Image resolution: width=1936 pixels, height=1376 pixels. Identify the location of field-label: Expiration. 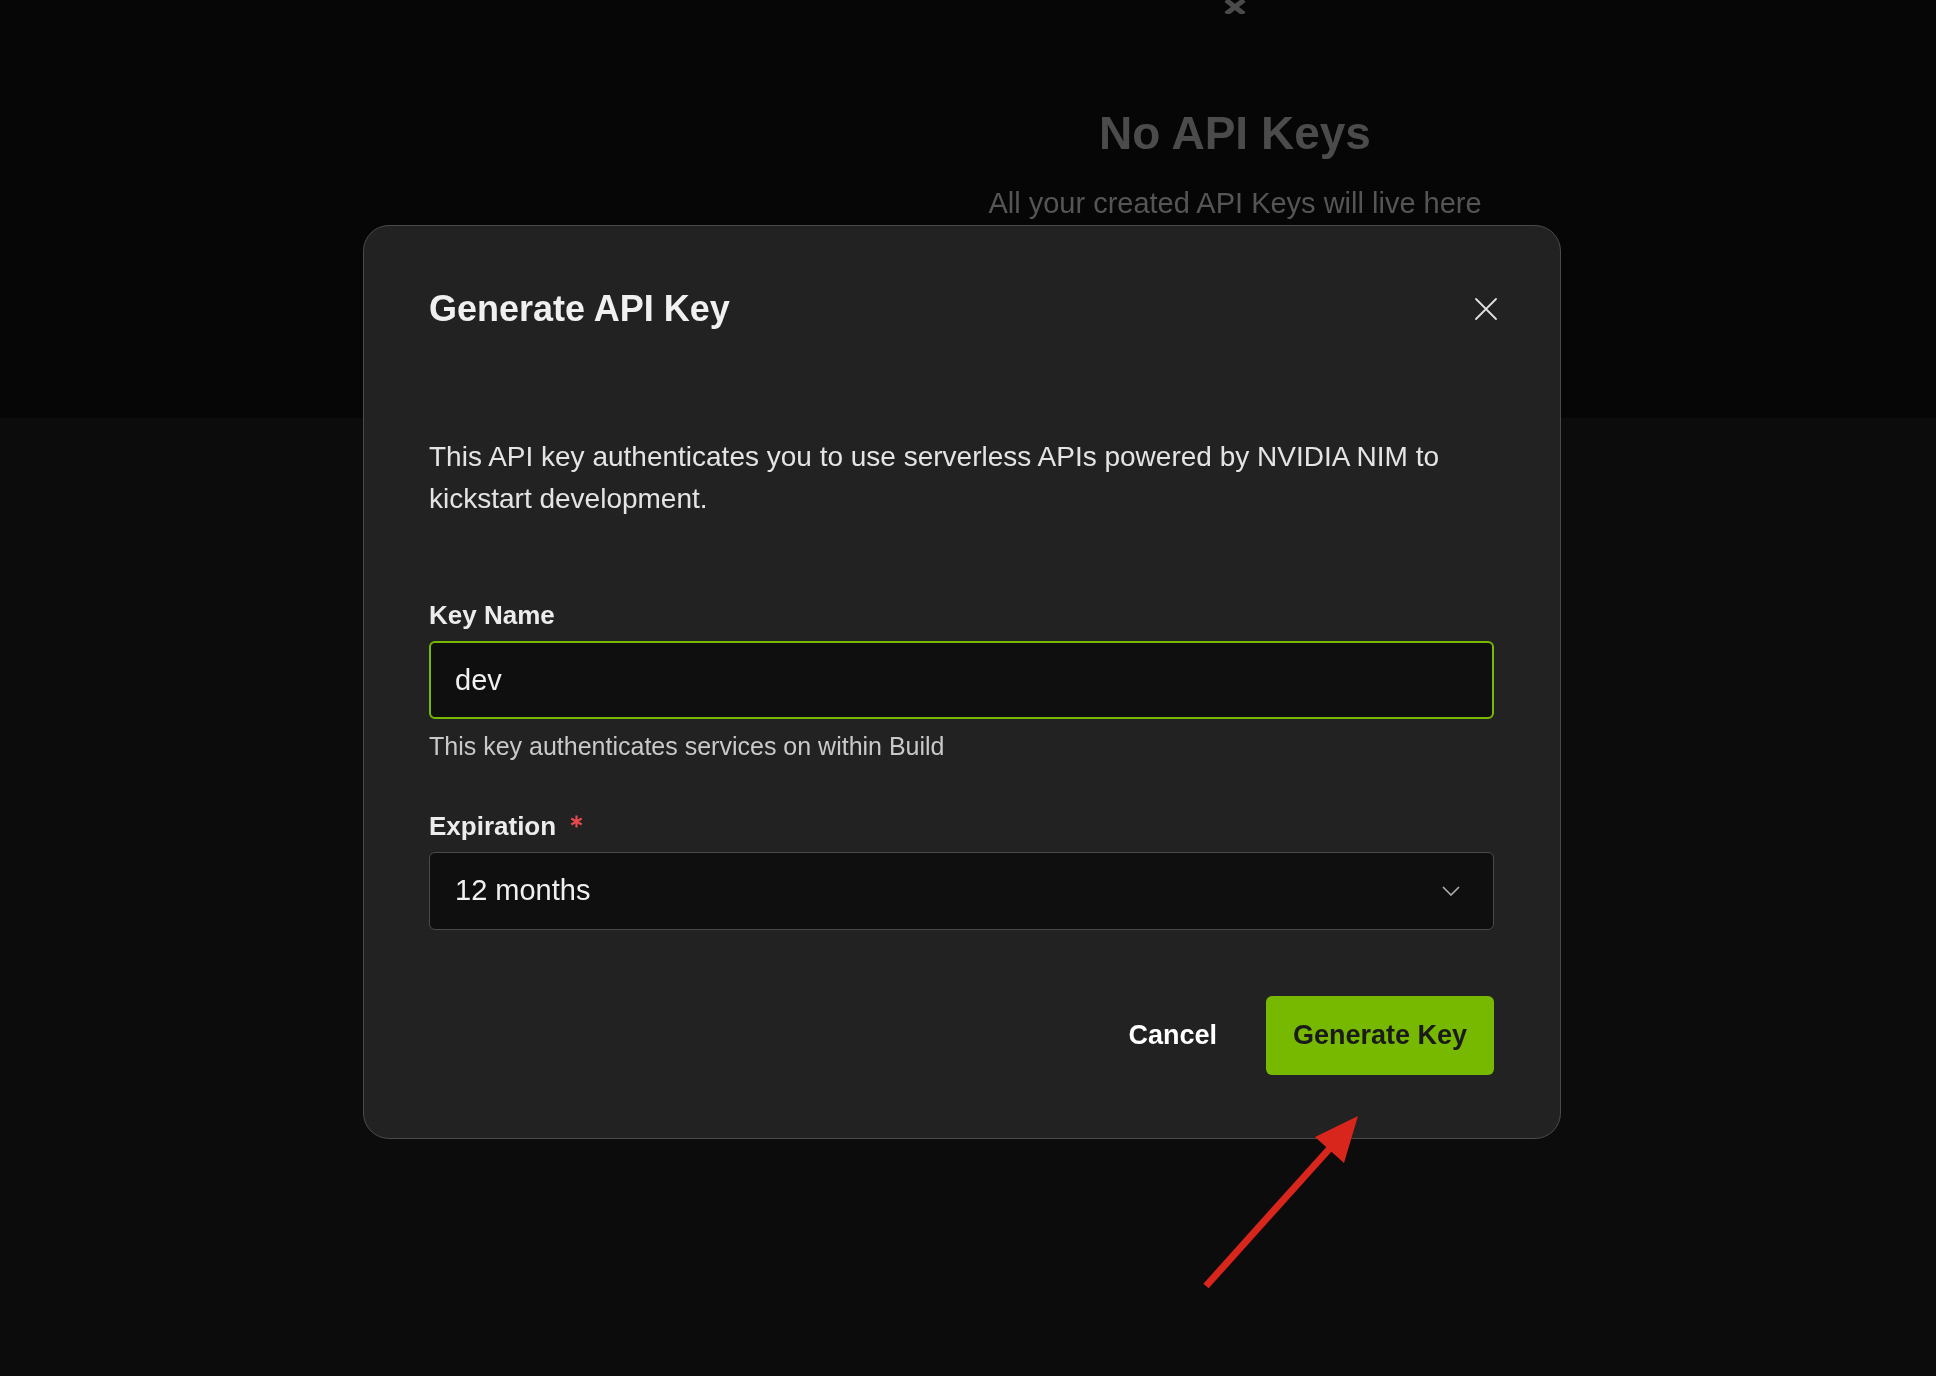
(493, 826).